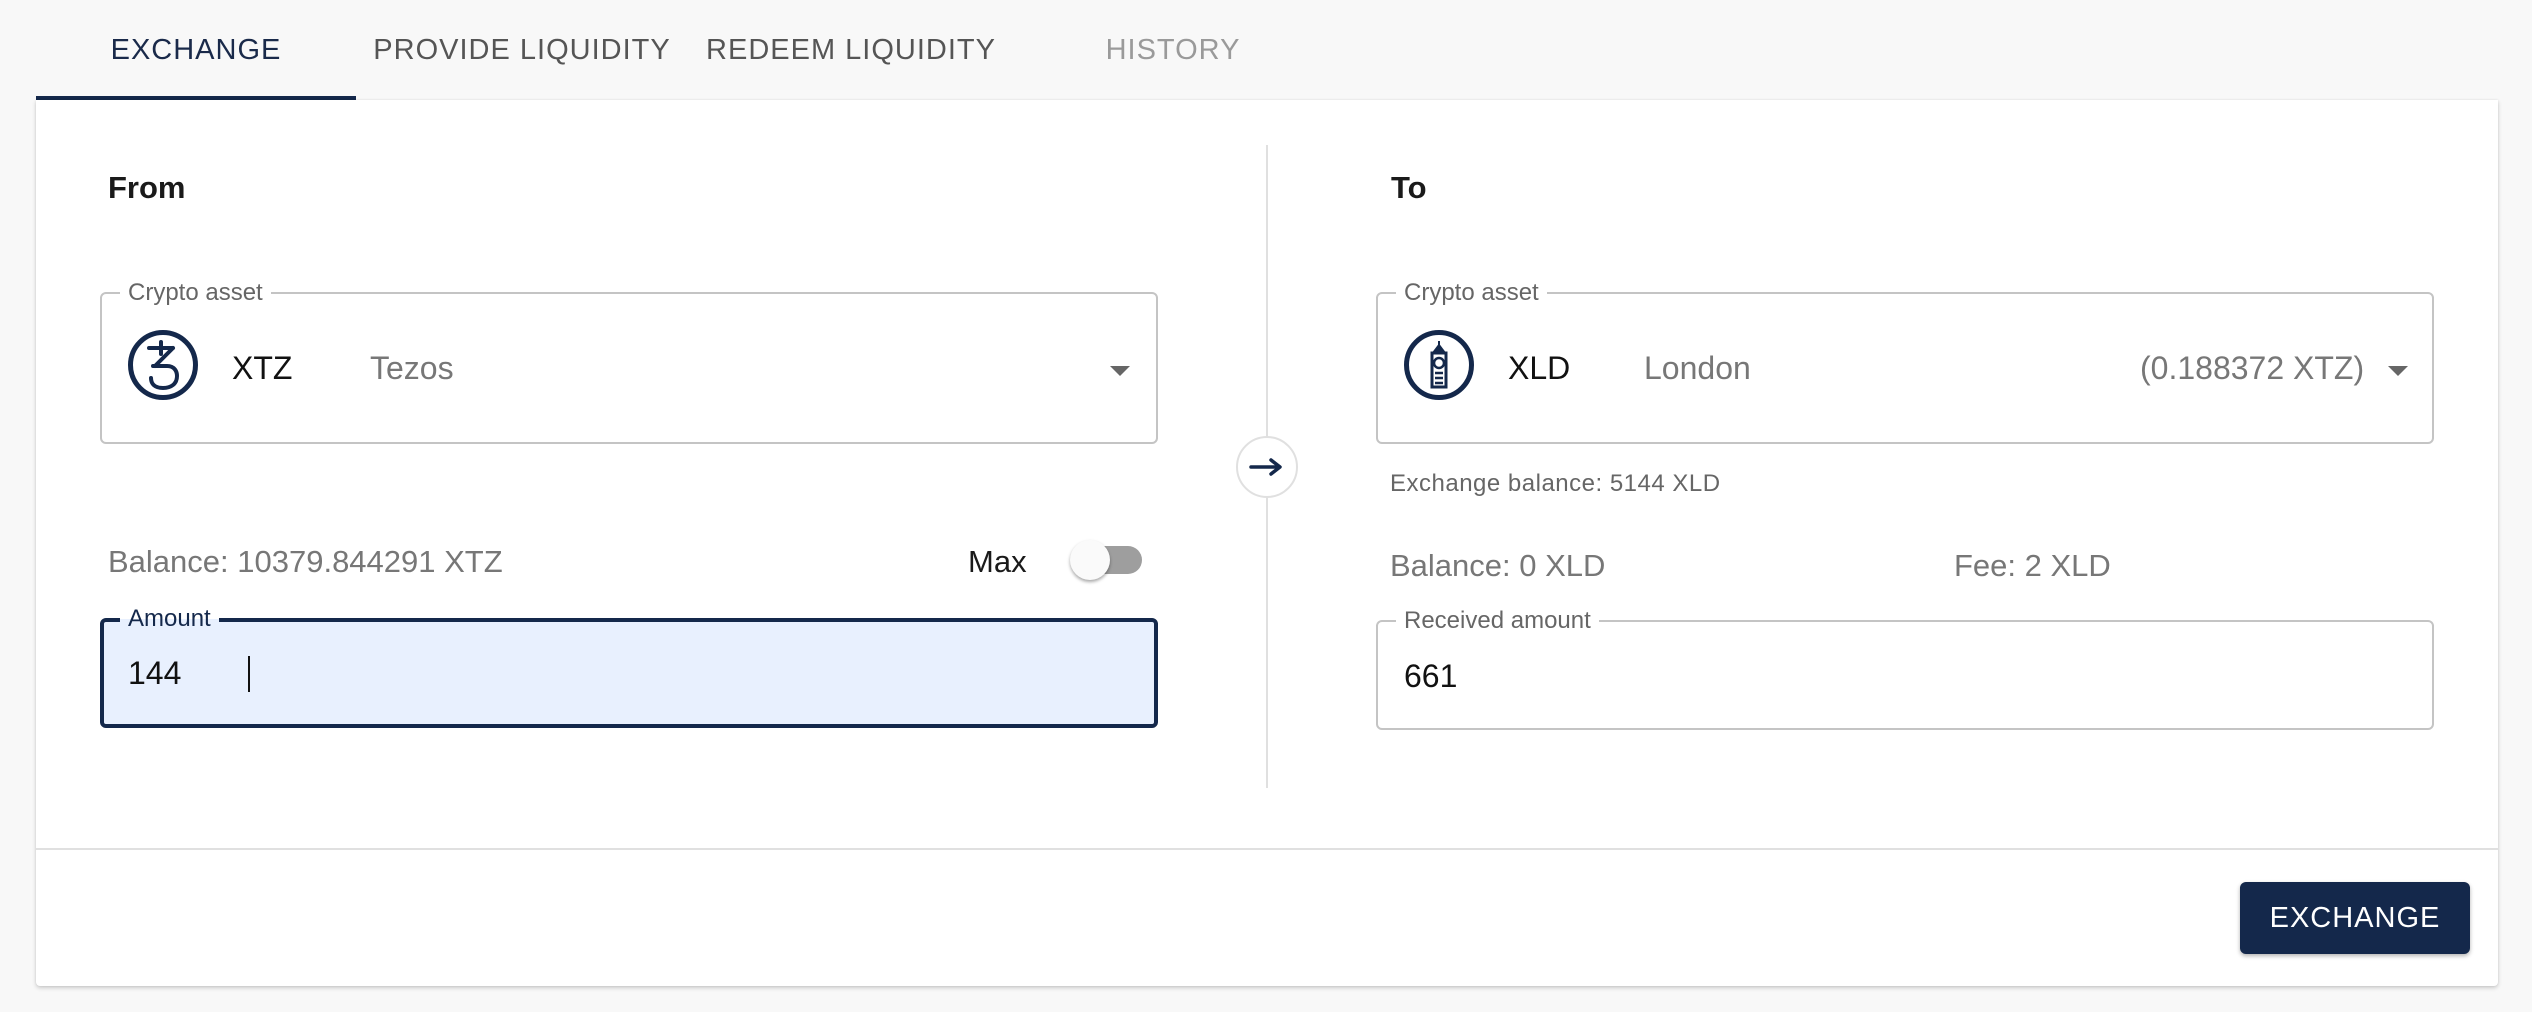 This screenshot has height=1012, width=2532. What do you see at coordinates (163, 365) in the screenshot?
I see `tezos-icon` at bounding box center [163, 365].